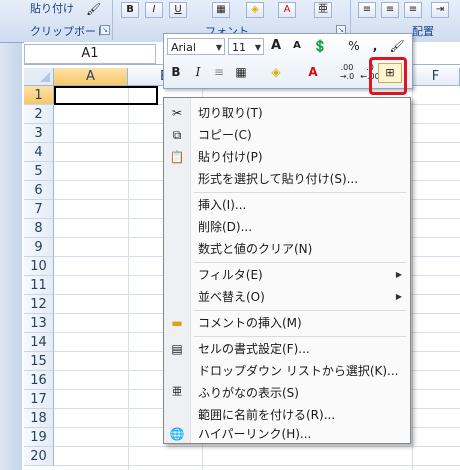 This screenshot has height=470, width=460. I want to click on row-header: 13, so click(39, 323).